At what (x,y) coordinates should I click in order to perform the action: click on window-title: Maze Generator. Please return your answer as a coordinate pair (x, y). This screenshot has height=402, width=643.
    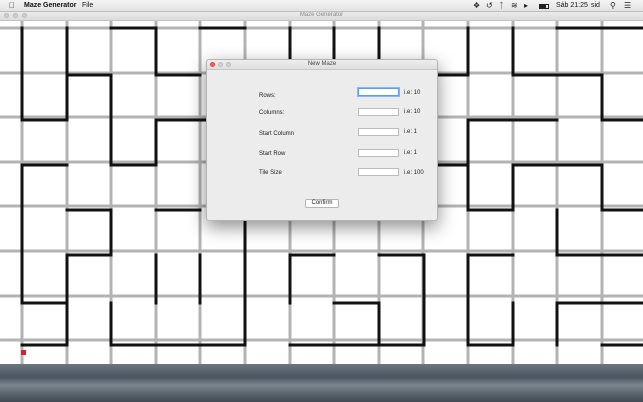
    Looking at the image, I should click on (321, 15).